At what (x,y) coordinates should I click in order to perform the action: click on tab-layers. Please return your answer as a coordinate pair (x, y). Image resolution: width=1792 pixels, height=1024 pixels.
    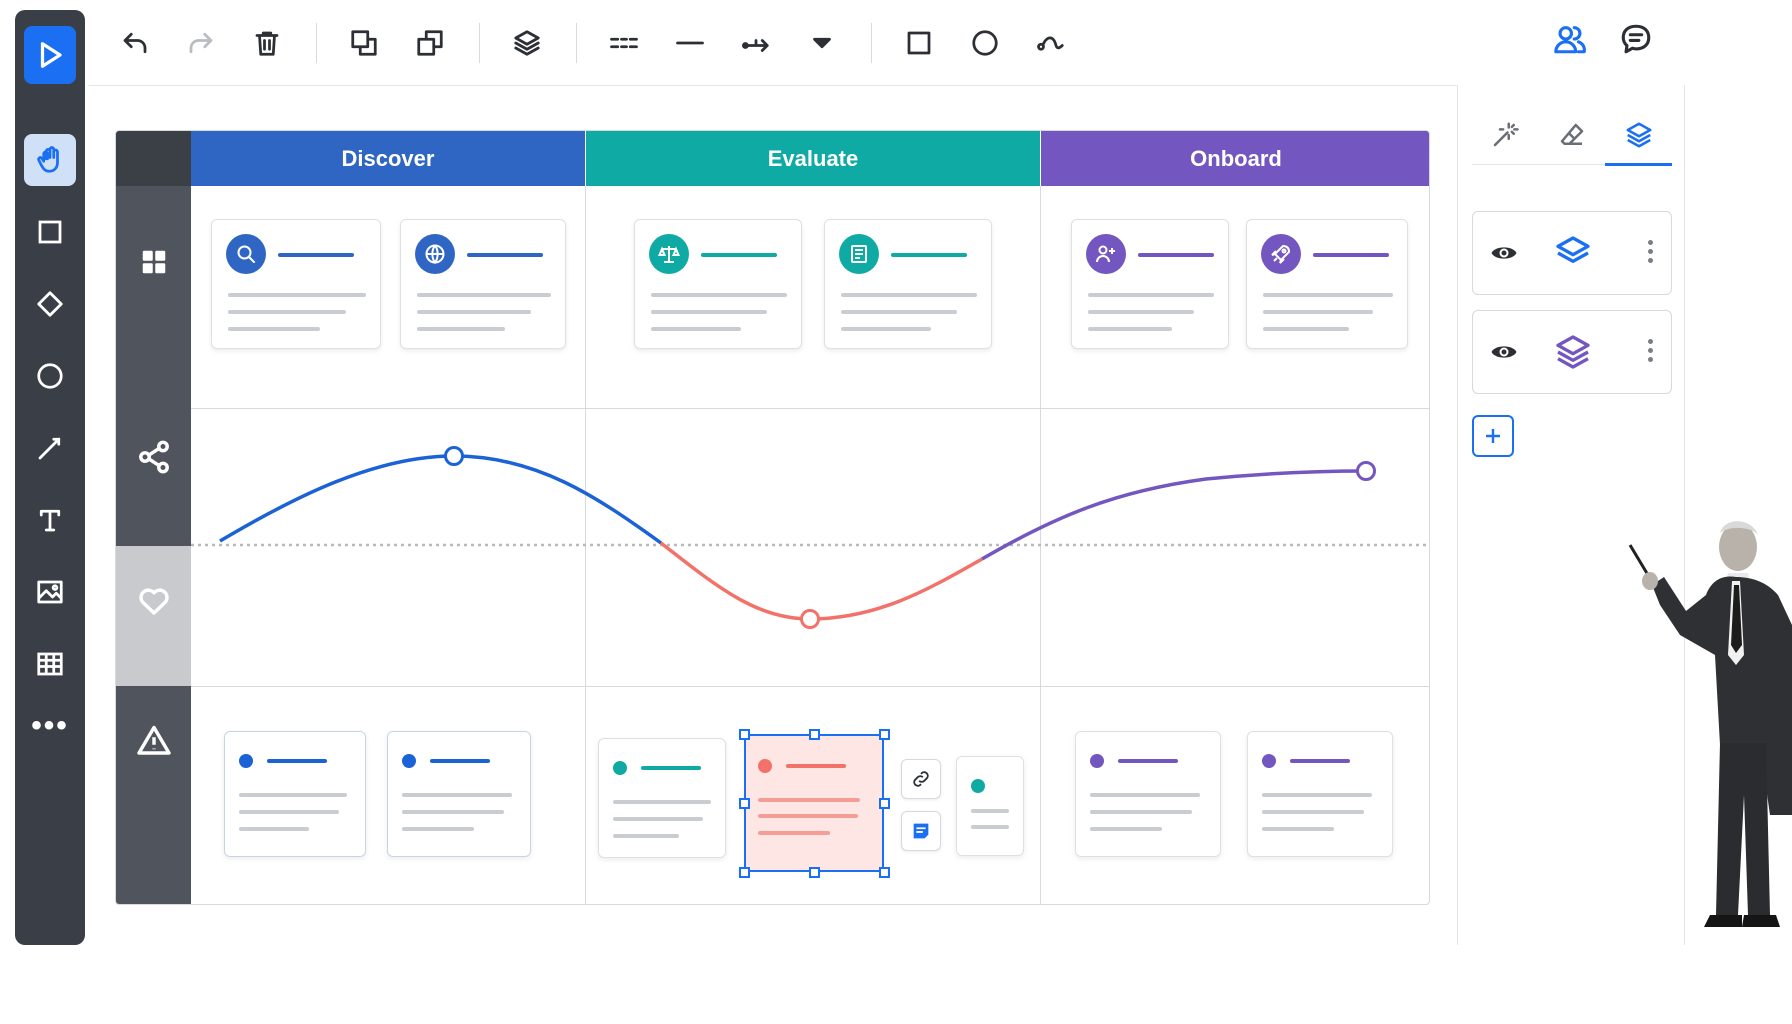
    Looking at the image, I should click on (1638, 135).